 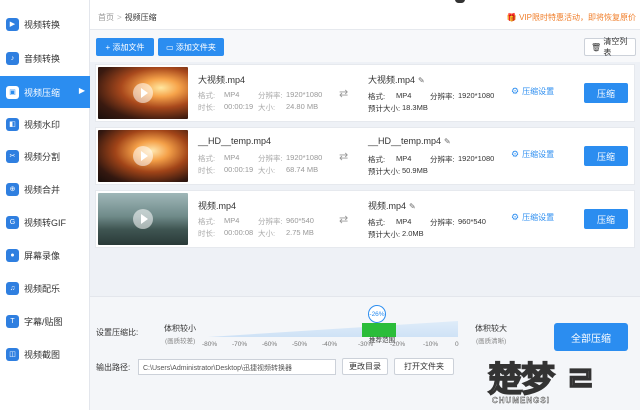 What do you see at coordinates (413, 233) in the screenshot?
I see `estimated-size-value: 2.0MB` at bounding box center [413, 233].